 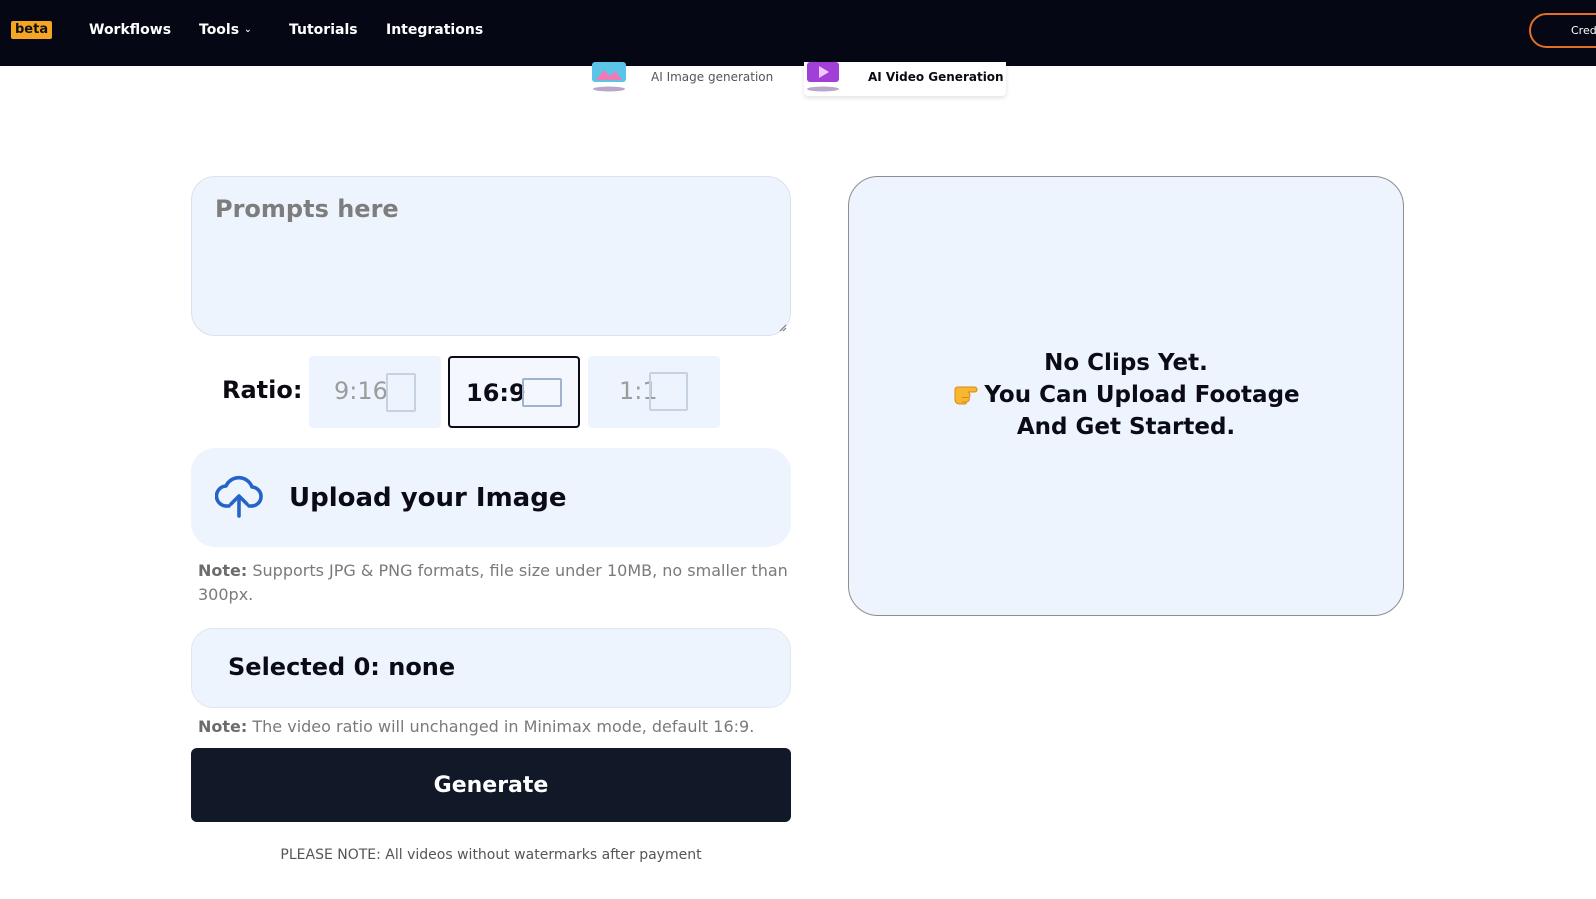 What do you see at coordinates (361, 391) in the screenshot?
I see `ratio-text: 9:16` at bounding box center [361, 391].